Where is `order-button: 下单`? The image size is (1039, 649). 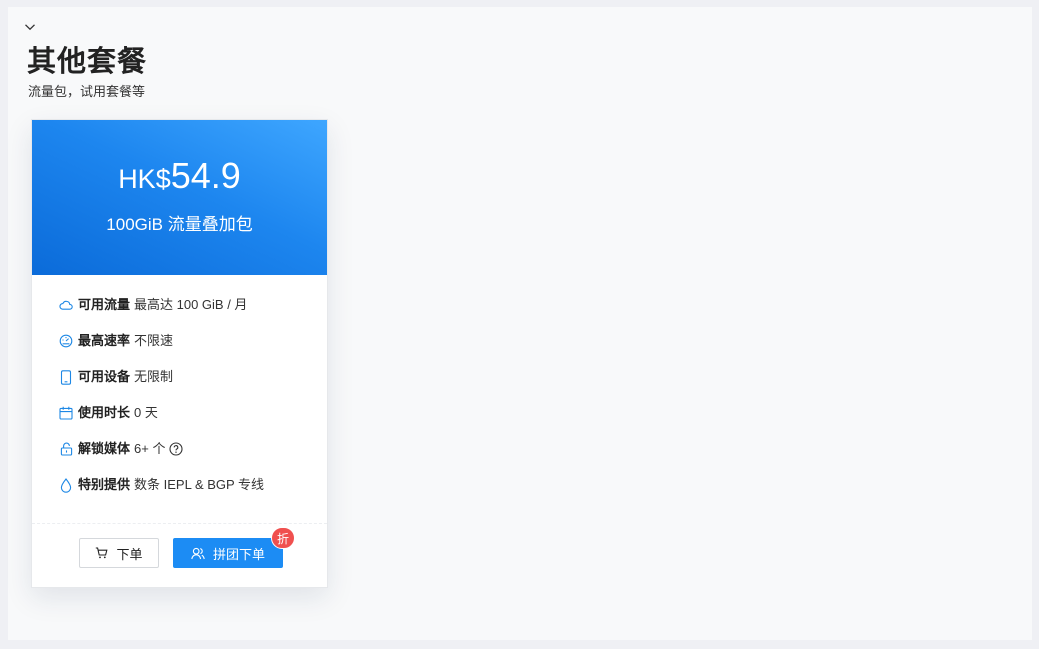
order-button: 下单 is located at coordinates (119, 553).